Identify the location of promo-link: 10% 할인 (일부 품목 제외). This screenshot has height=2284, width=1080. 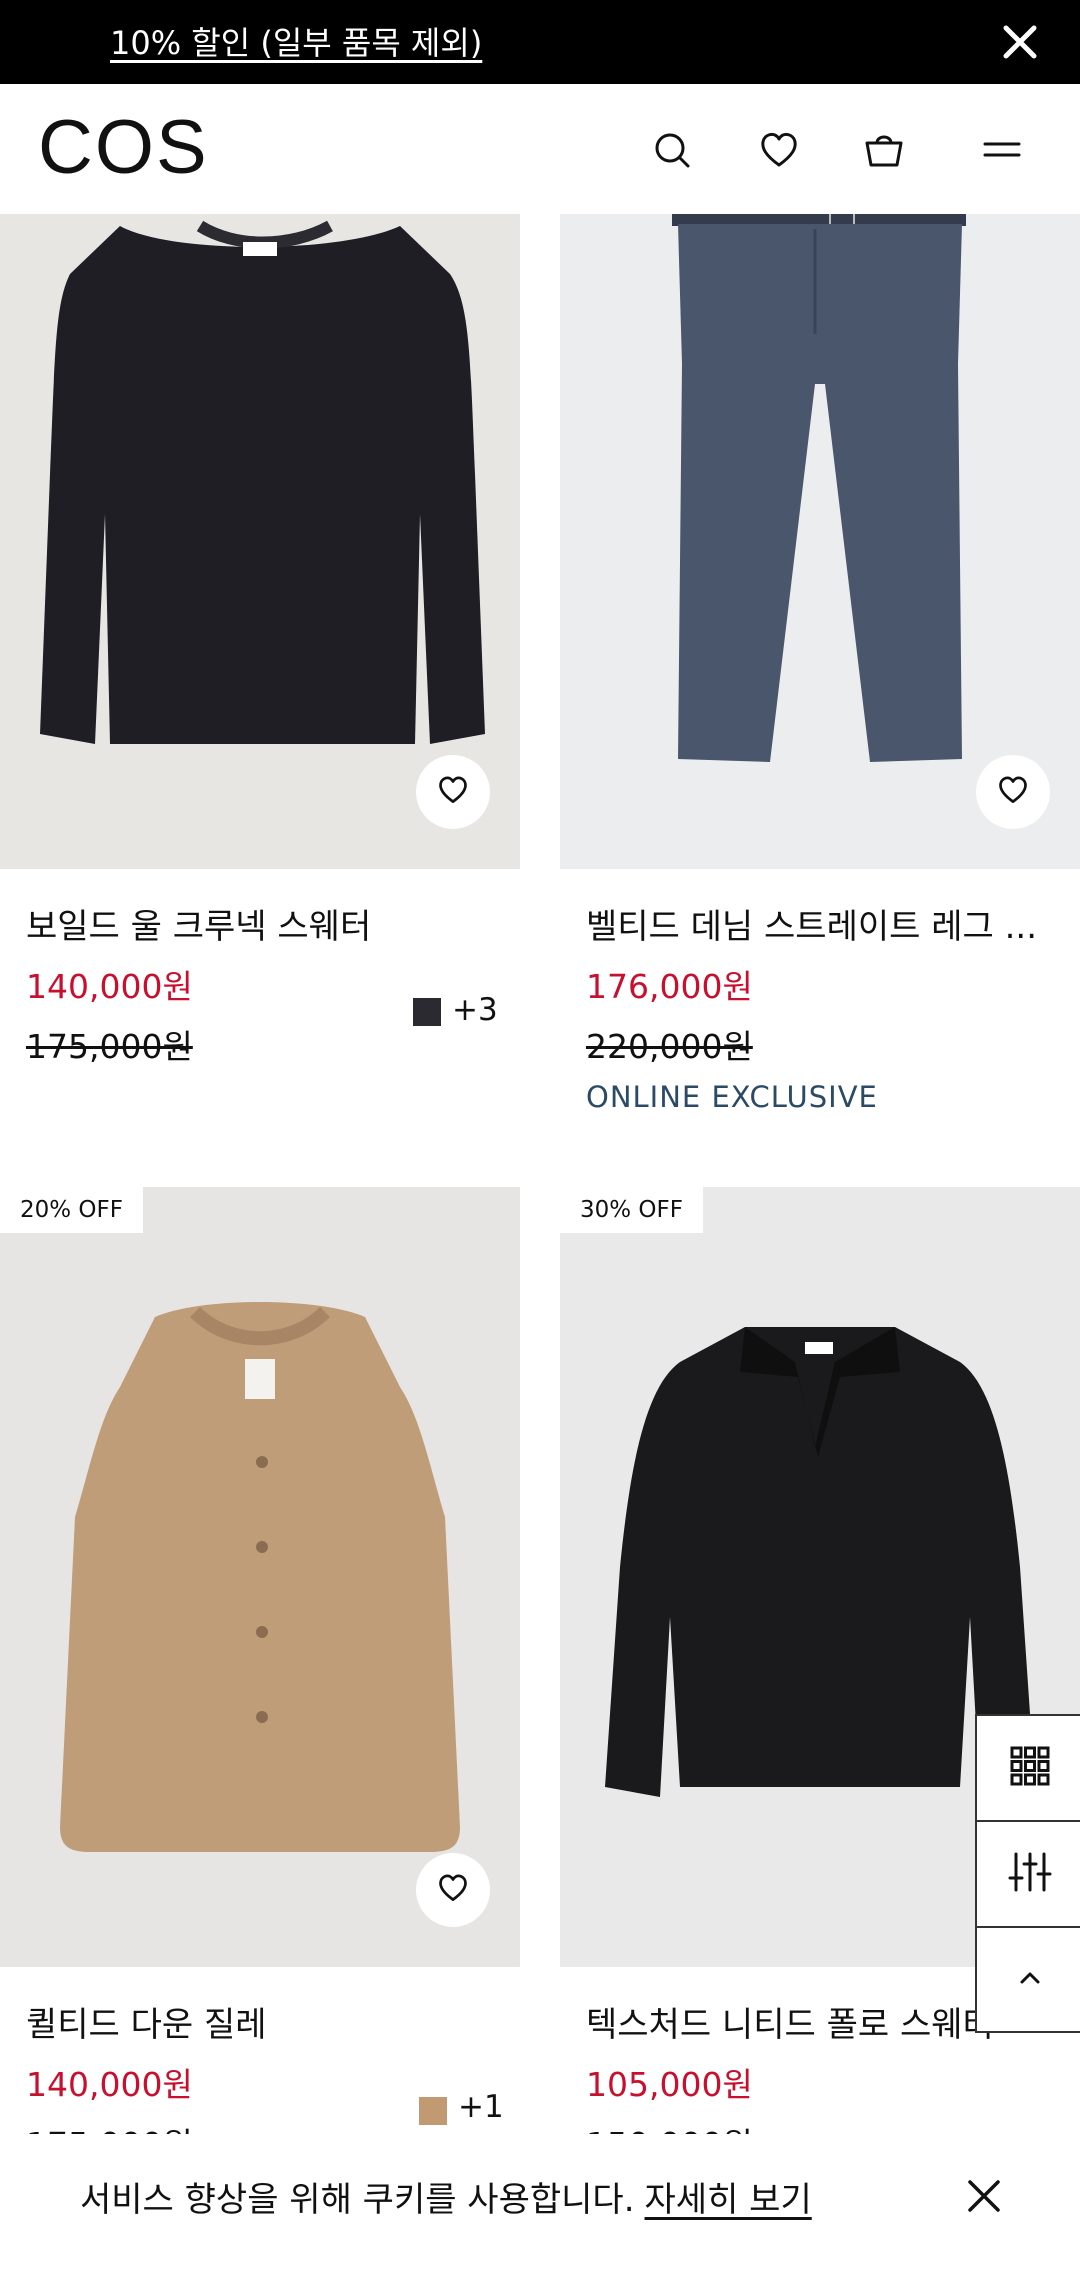
(296, 41).